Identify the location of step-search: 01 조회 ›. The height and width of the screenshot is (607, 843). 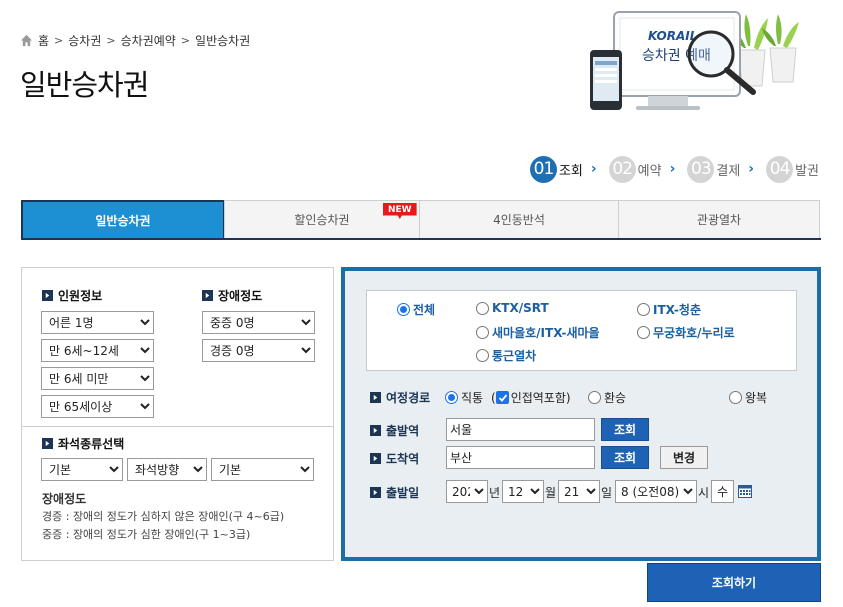
(569, 169).